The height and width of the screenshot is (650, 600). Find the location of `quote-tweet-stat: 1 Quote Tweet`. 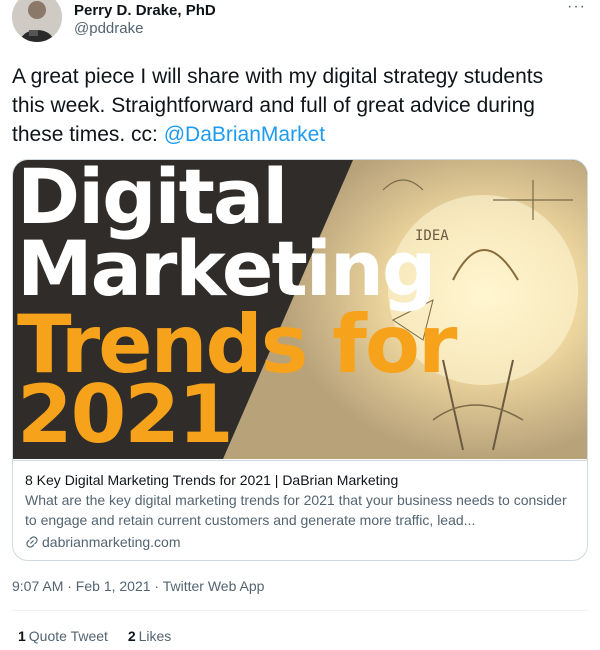

quote-tweet-stat: 1 Quote Tweet is located at coordinates (63, 636).